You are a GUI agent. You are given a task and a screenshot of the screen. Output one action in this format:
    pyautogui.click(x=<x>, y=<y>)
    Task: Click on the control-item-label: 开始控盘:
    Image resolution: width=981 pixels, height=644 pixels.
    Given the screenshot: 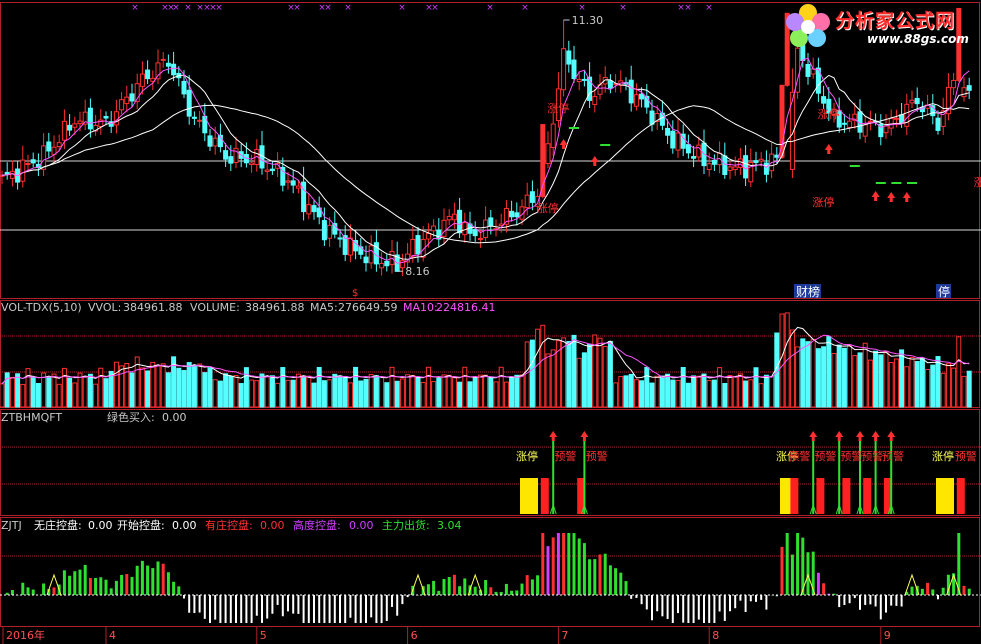 What is the action you would take?
    pyautogui.click(x=141, y=525)
    